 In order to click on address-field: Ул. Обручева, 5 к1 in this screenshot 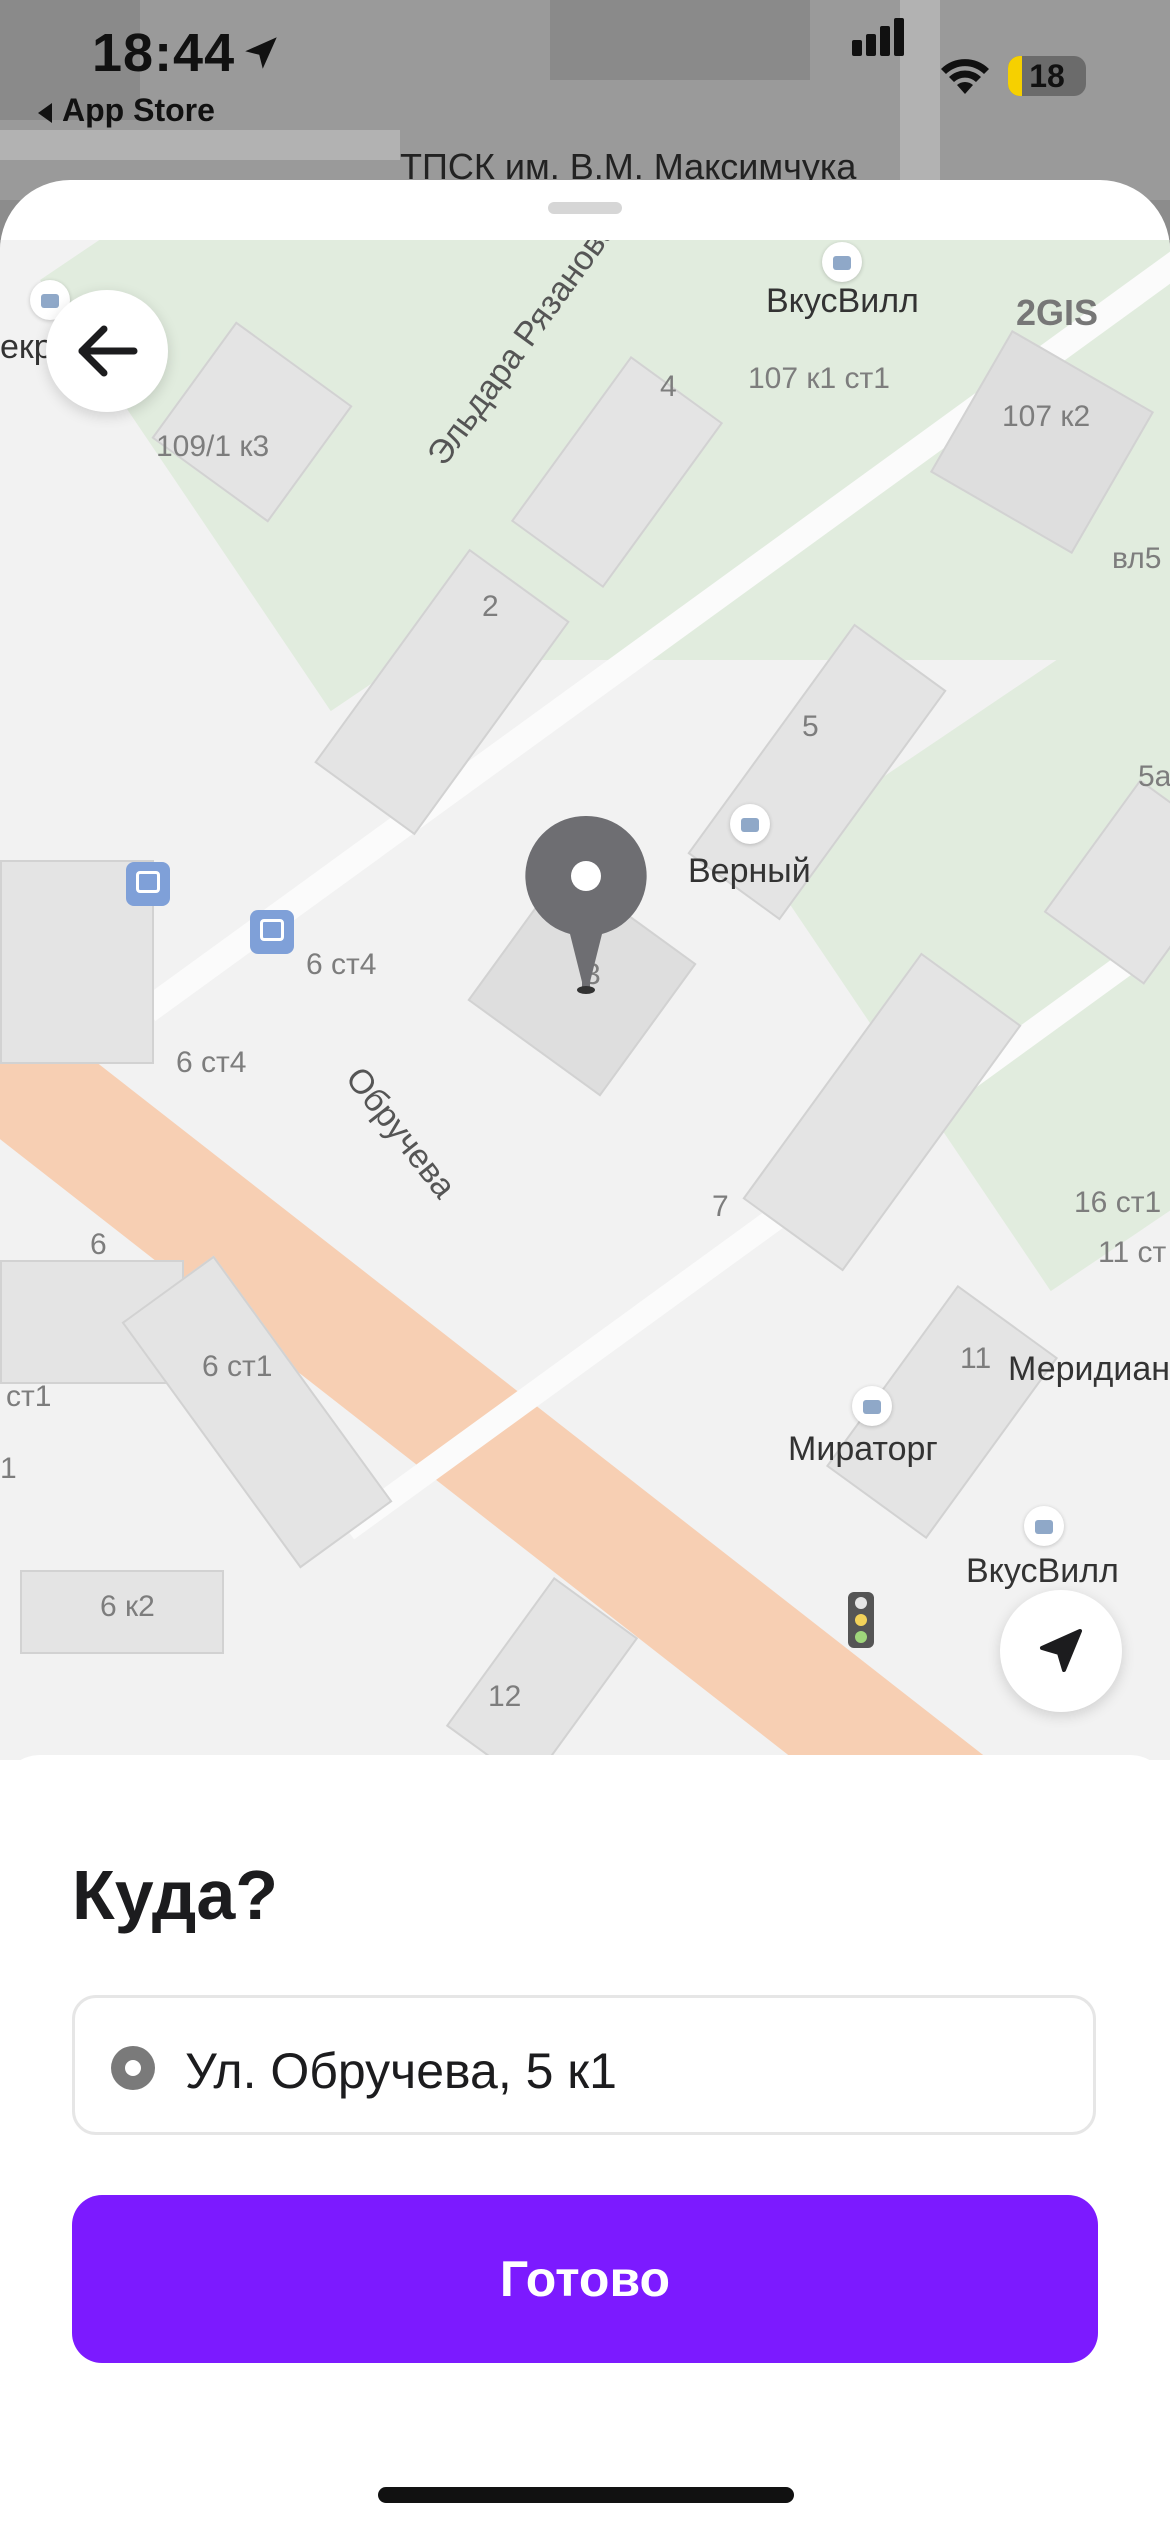, I will do `click(584, 2065)`.